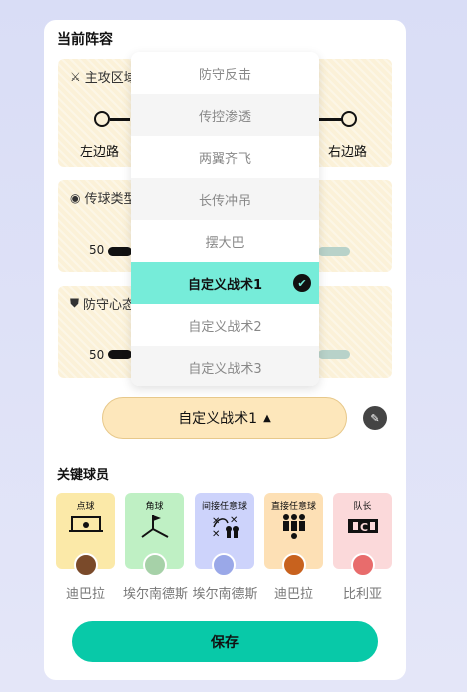 The width and height of the screenshot is (467, 692). Describe the element at coordinates (120, 251) in the screenshot. I see `passing-bar-fill` at that location.